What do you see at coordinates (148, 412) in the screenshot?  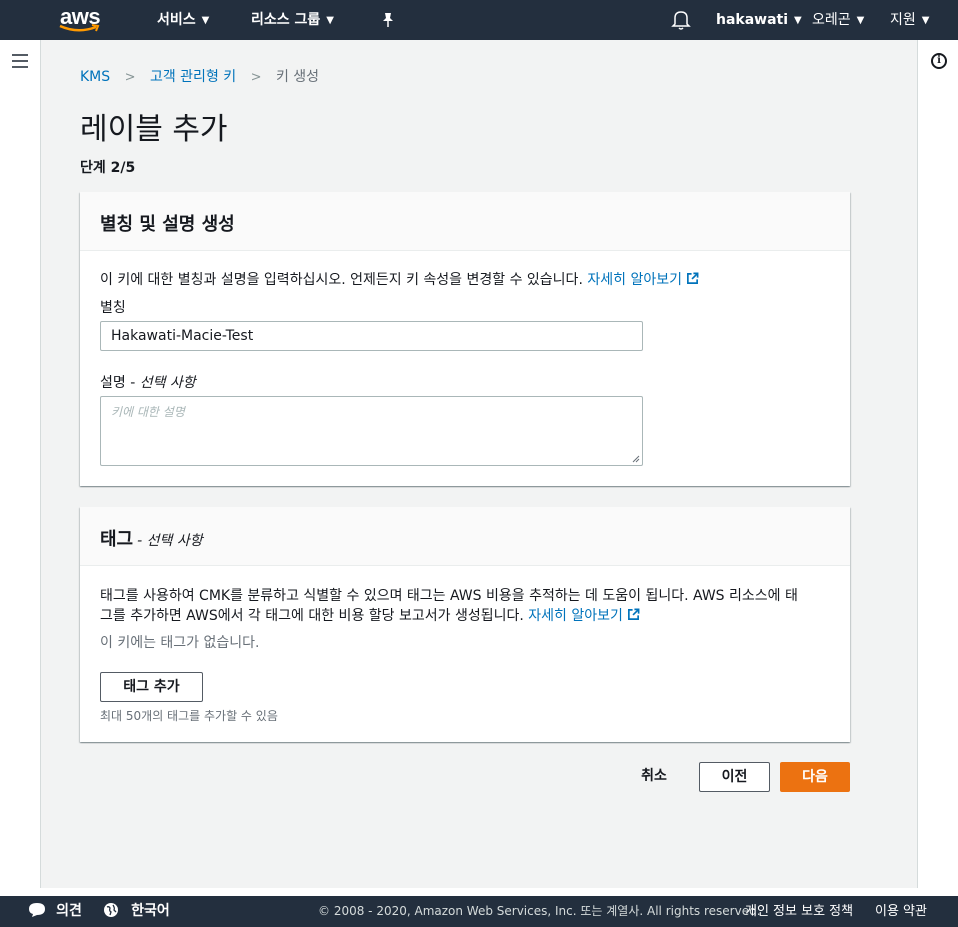 I see `description-placeholder: 키에 대한 설명` at bounding box center [148, 412].